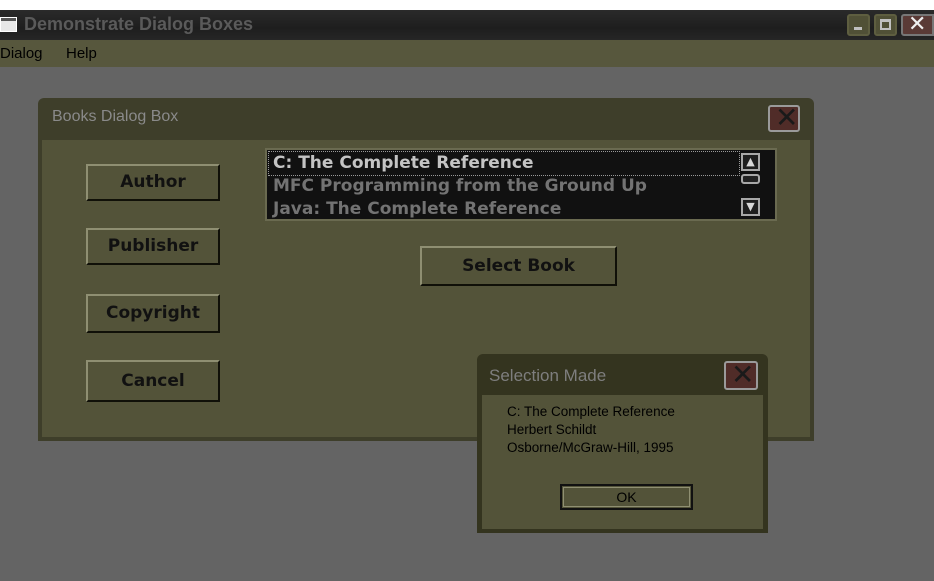  What do you see at coordinates (153, 182) in the screenshot?
I see `author-button: Author` at bounding box center [153, 182].